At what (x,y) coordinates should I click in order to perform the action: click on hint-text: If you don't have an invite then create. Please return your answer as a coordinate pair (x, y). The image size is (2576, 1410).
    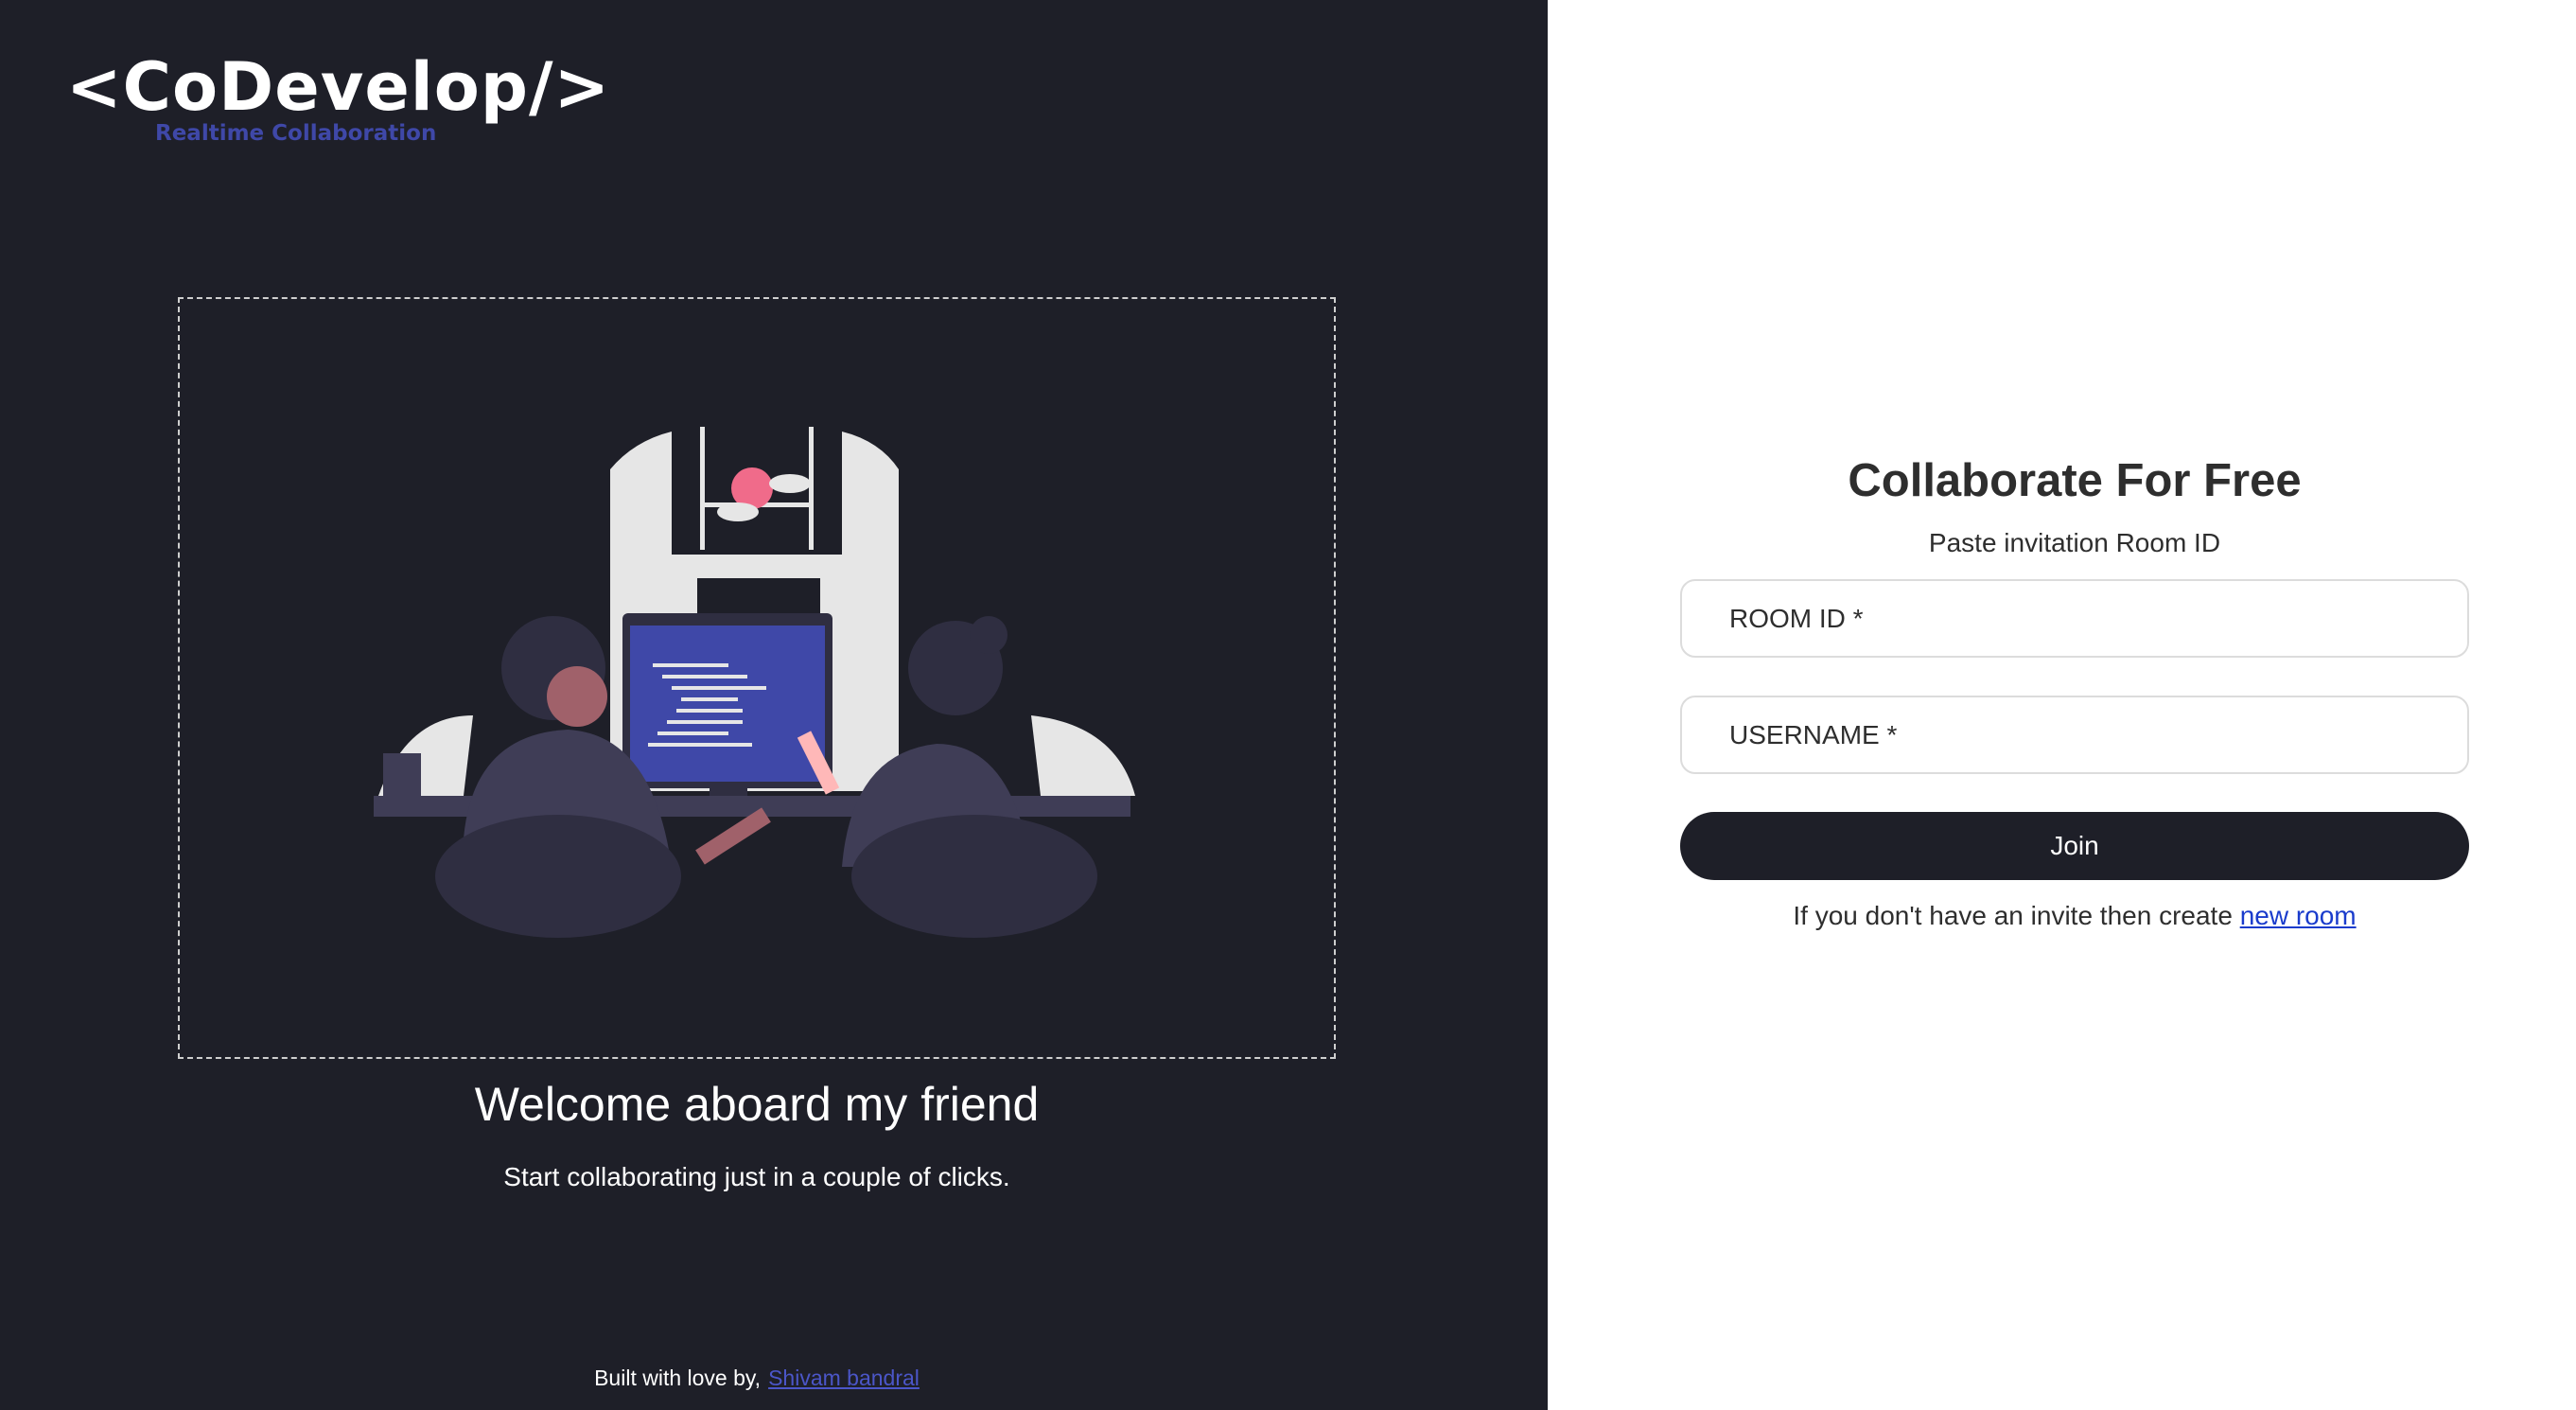
    Looking at the image, I should click on (2013, 916).